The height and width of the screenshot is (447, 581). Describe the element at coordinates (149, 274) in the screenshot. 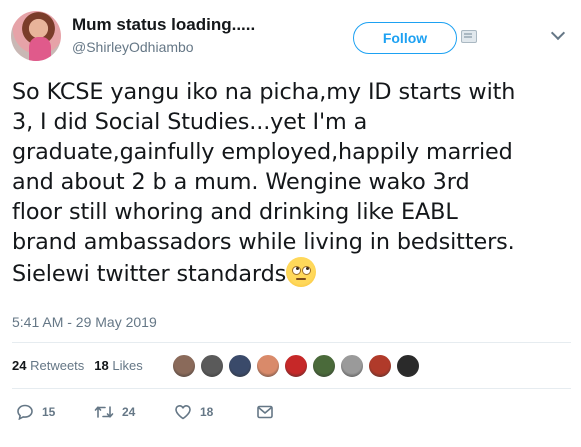

I see `tweet-line: Sielewi twitter standards` at that location.